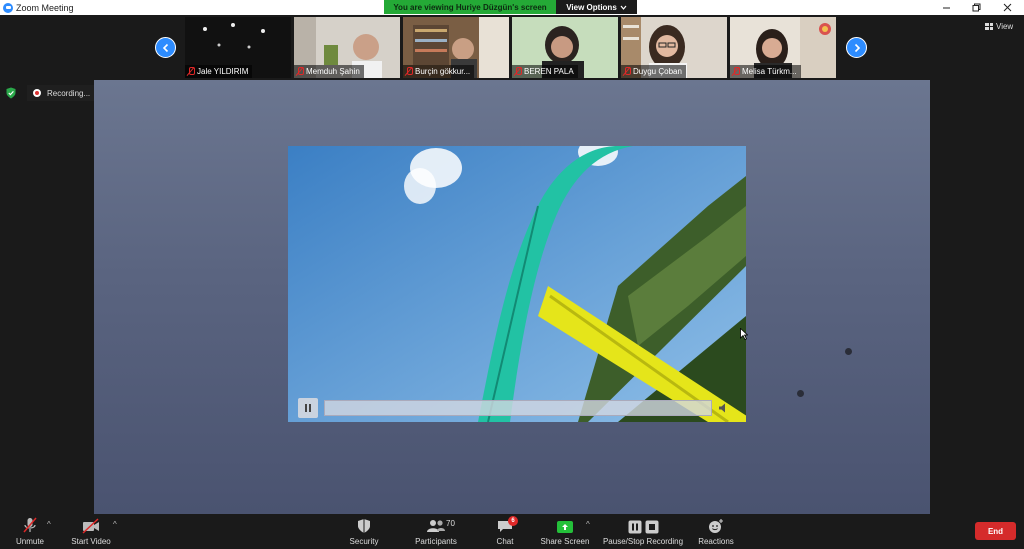 This screenshot has height=549, width=1024. I want to click on share-screen-button: Share Screen, so click(565, 531).